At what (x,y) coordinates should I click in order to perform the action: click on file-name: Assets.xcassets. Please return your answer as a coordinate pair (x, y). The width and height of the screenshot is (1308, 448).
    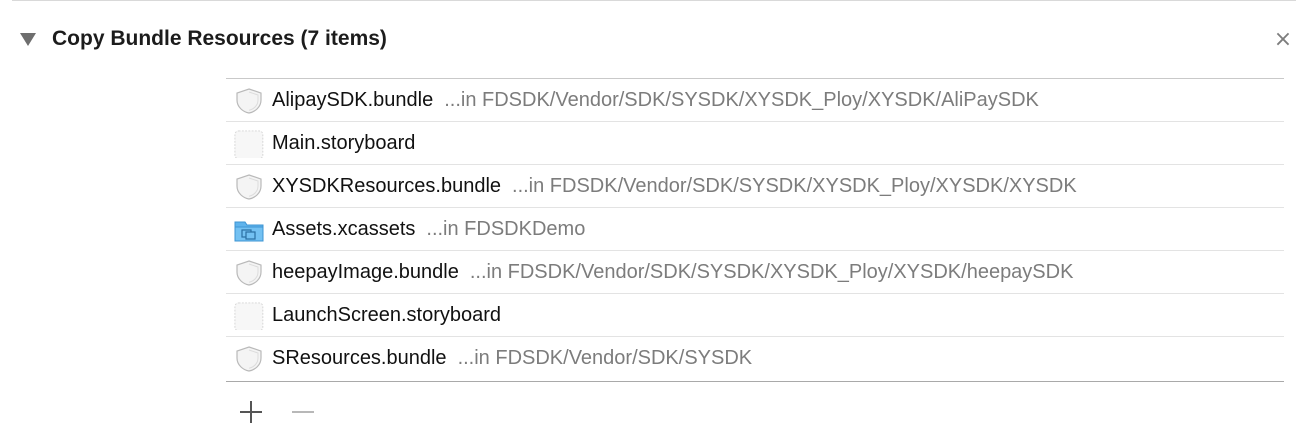
    Looking at the image, I should click on (344, 229).